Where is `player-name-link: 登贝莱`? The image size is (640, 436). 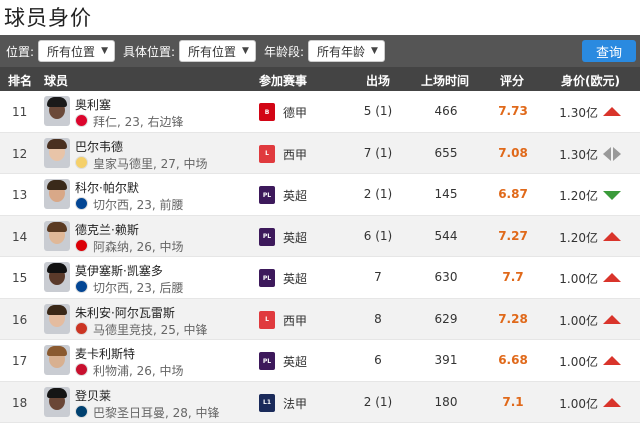 player-name-link: 登贝莱 is located at coordinates (93, 395).